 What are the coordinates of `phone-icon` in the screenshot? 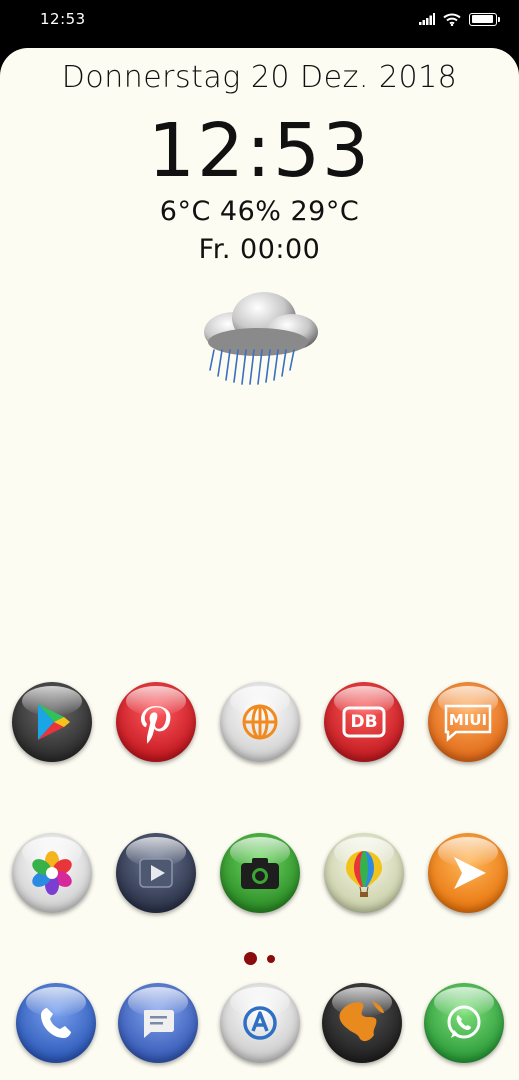 It's located at (56, 1023).